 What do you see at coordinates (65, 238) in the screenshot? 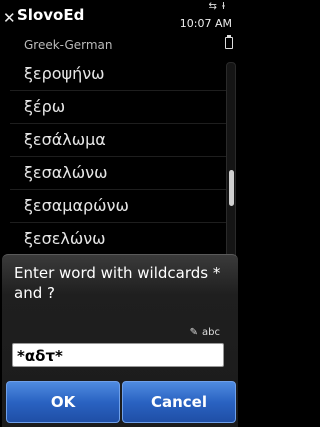
I see `word-label: ξεσελώνω` at bounding box center [65, 238].